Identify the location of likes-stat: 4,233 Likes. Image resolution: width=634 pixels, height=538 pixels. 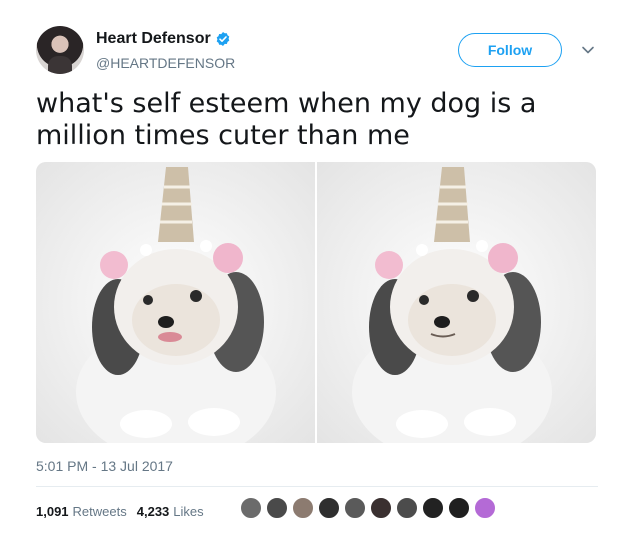
(170, 511).